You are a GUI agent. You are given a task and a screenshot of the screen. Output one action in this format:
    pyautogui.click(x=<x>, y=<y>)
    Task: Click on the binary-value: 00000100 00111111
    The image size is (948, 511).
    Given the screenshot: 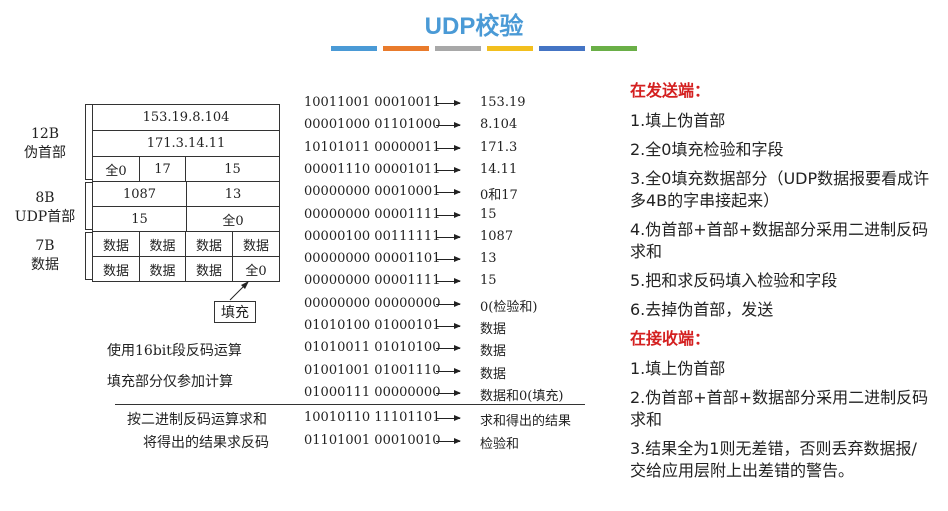 What is the action you would take?
    pyautogui.click(x=372, y=236)
    